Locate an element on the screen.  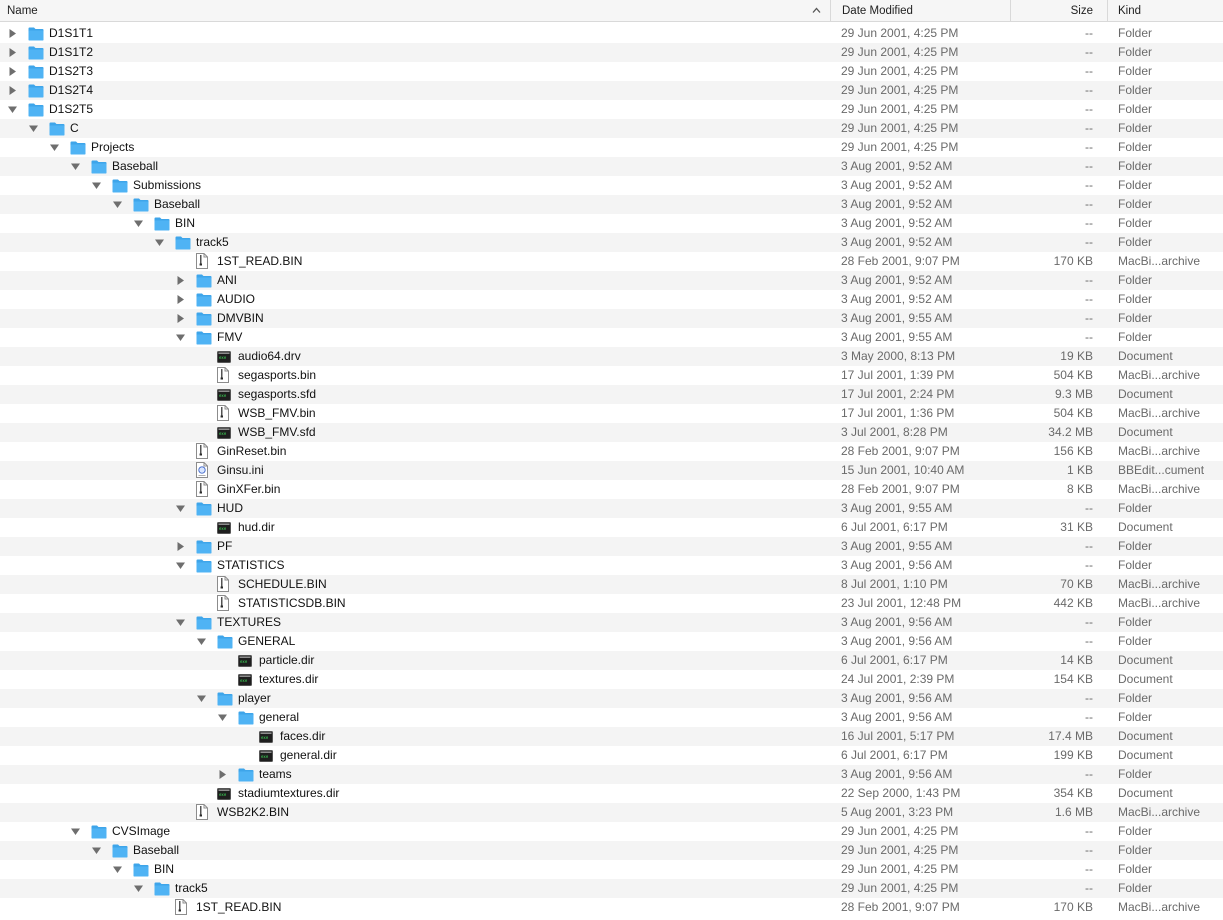
date-modified: 3 Aug 2001, 9:55 AM is located at coordinates (897, 508).